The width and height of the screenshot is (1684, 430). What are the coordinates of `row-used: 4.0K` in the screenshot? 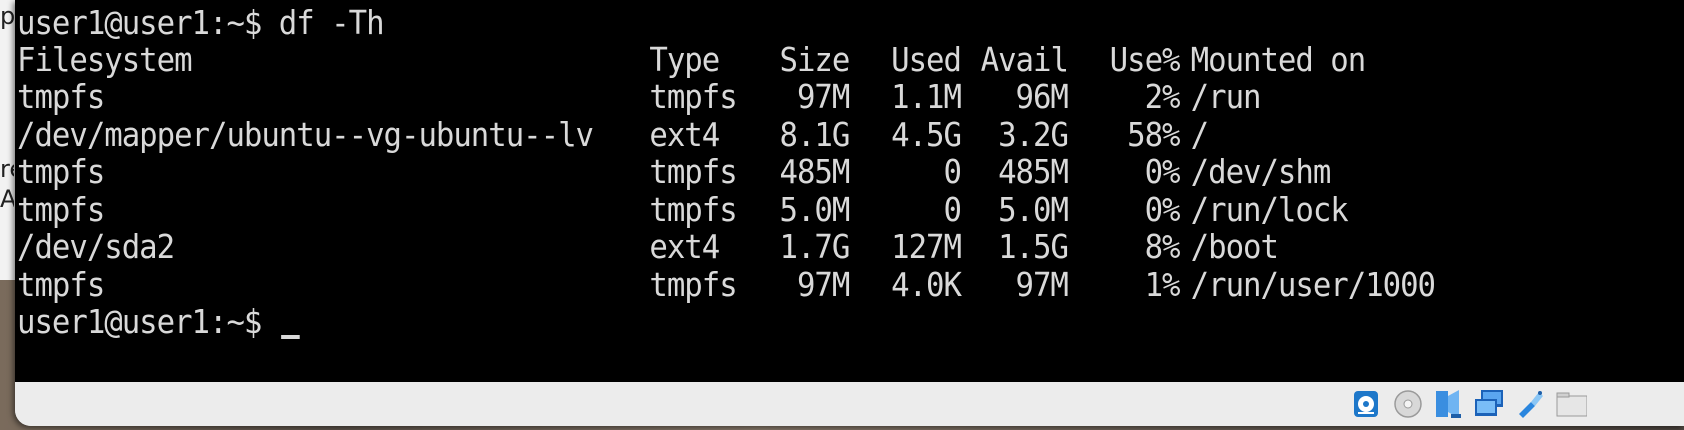 It's located at (926, 284).